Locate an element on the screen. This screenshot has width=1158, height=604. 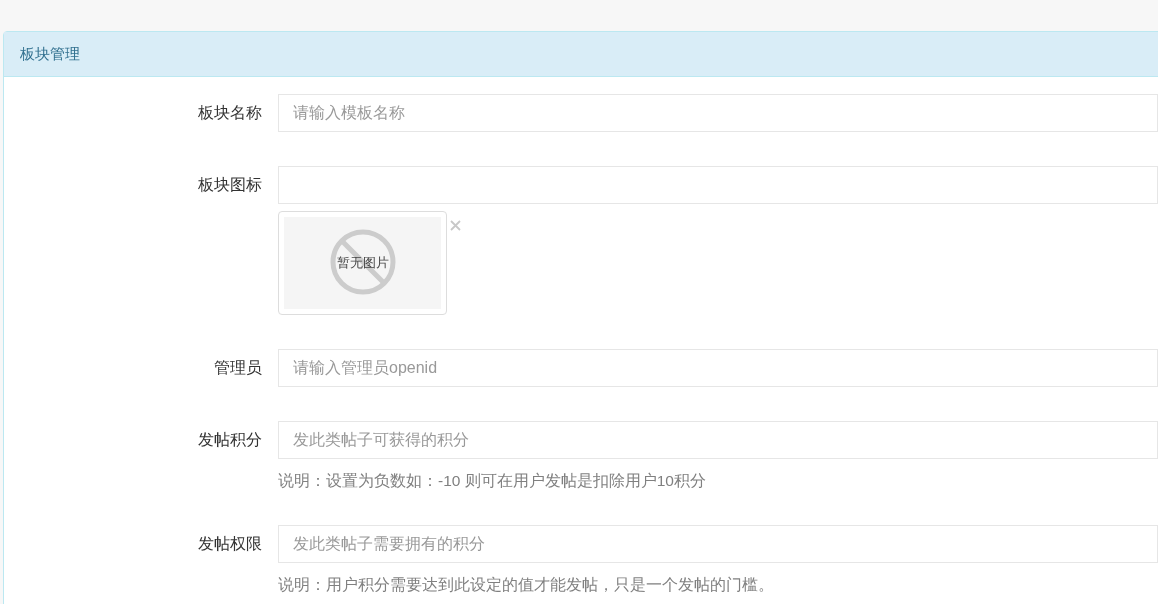
input-field: 发此类帖子可获得的积分 is located at coordinates (718, 440).